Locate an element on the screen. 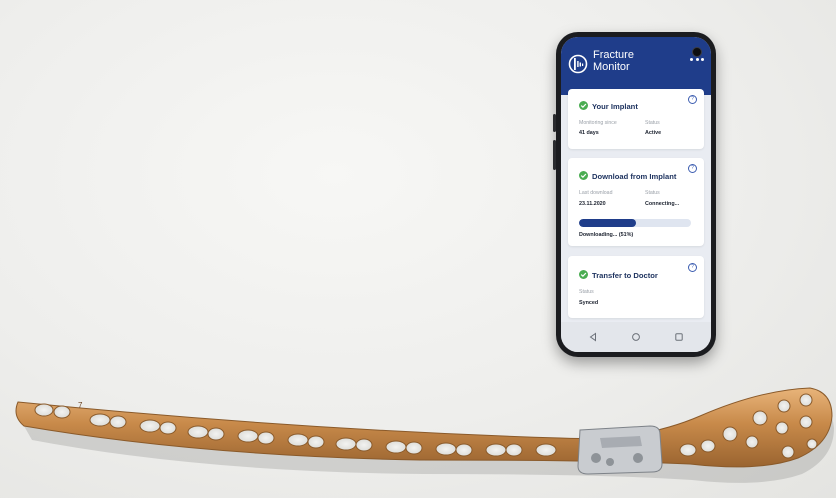 This screenshot has width=836, height=498. sensor-module is located at coordinates (620, 450).